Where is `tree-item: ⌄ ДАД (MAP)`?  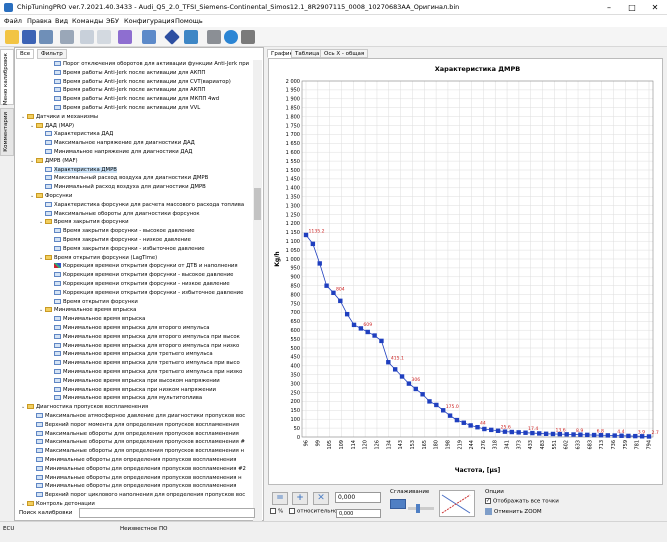
tree-item: ⌄ ДАД (MAP) is located at coordinates (52, 126).